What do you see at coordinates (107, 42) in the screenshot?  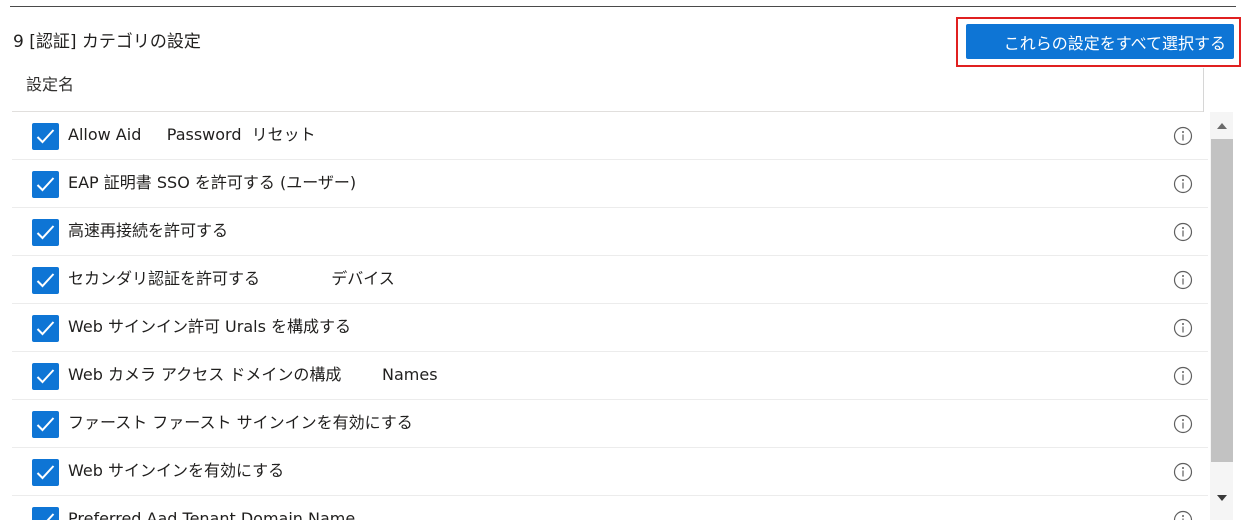 I see `category-title: 9 [認証] カテゴリの設定` at bounding box center [107, 42].